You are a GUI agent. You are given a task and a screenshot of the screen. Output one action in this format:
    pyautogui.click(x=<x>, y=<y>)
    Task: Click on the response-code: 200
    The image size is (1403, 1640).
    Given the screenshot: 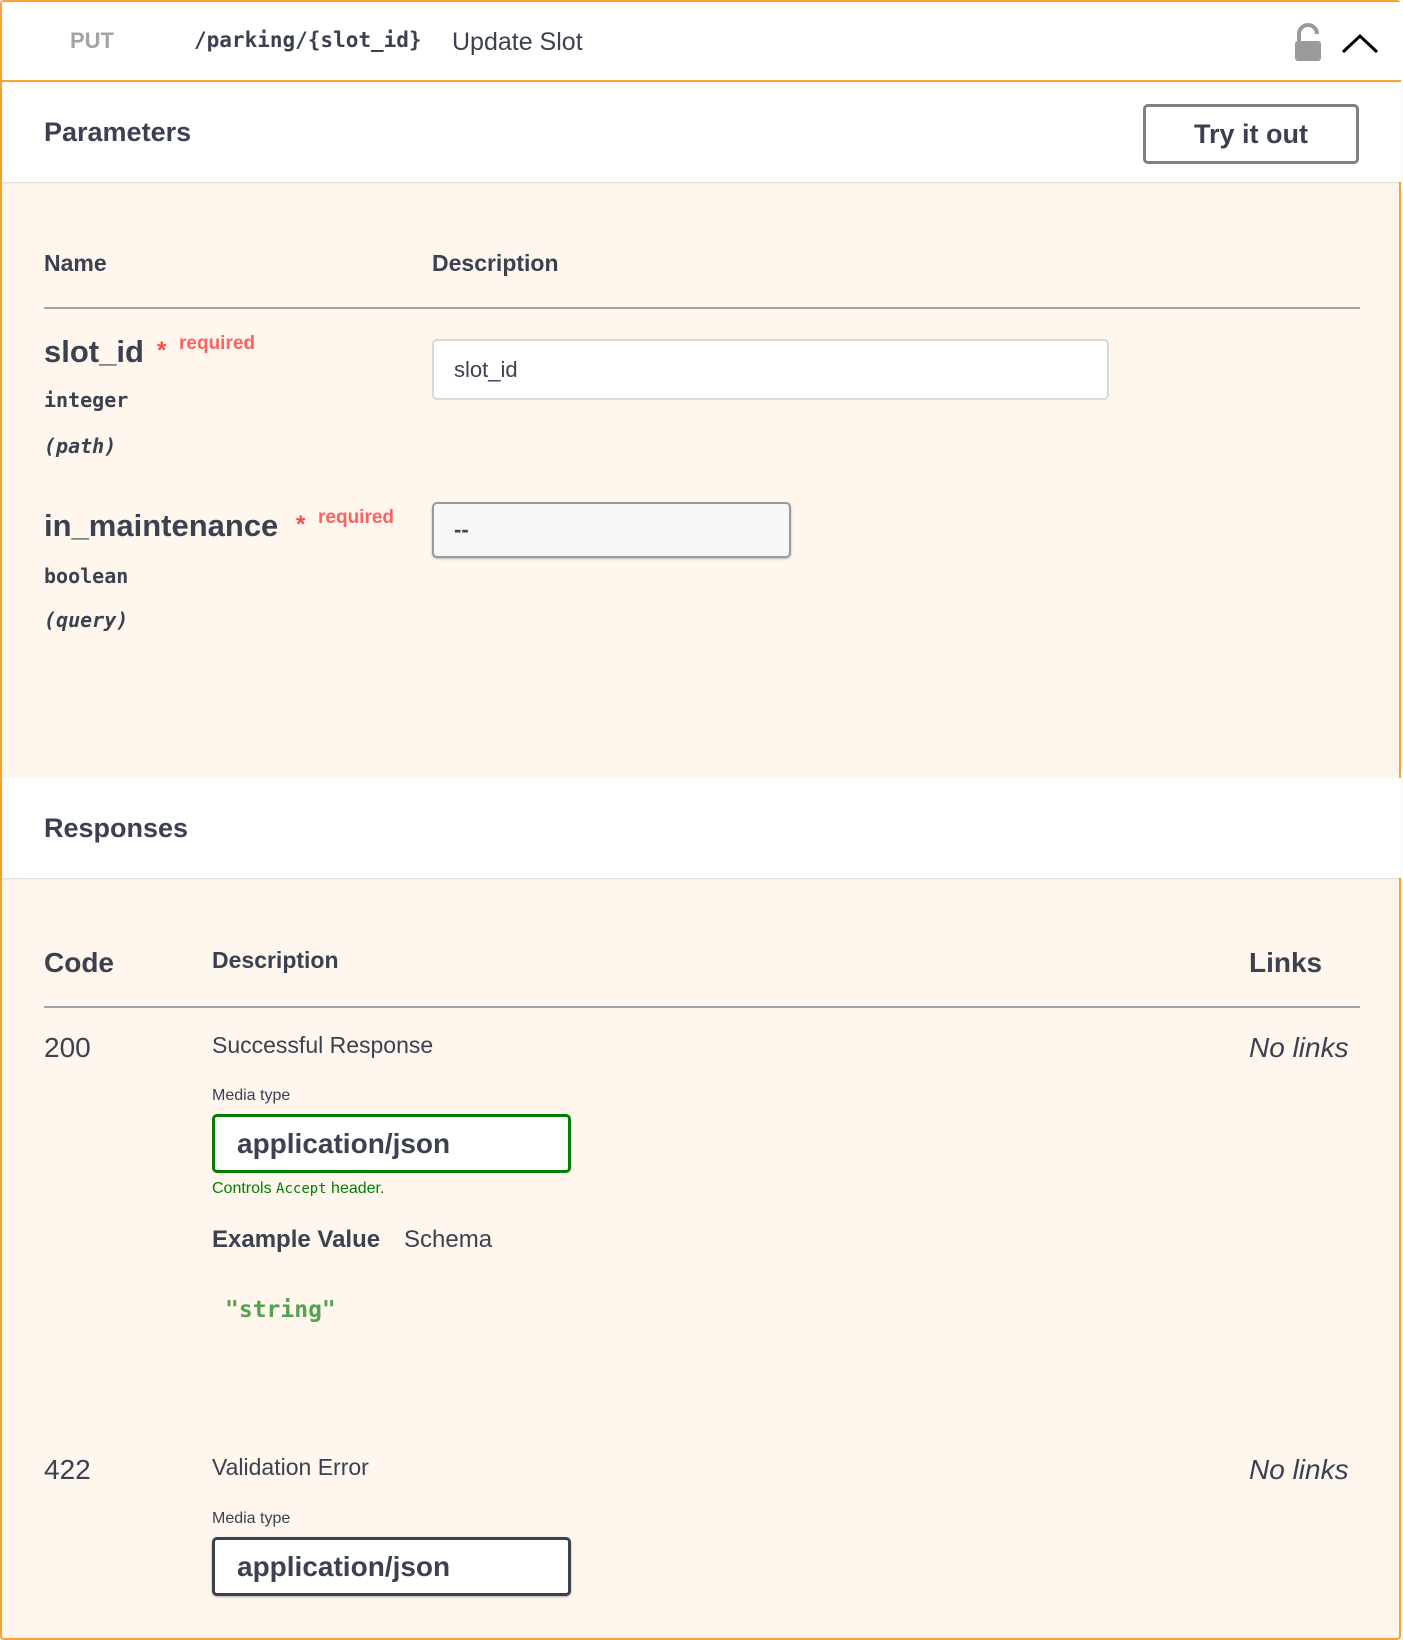 What is the action you would take?
    pyautogui.click(x=67, y=1047)
    